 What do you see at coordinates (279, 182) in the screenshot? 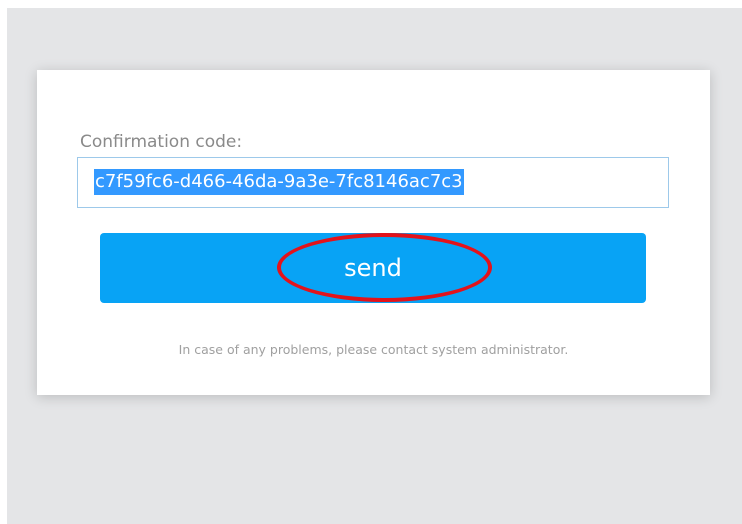
I see `confirmation-code-value: c7f59fc6-d466-46da-9a3e-7fc8146ac7c3` at bounding box center [279, 182].